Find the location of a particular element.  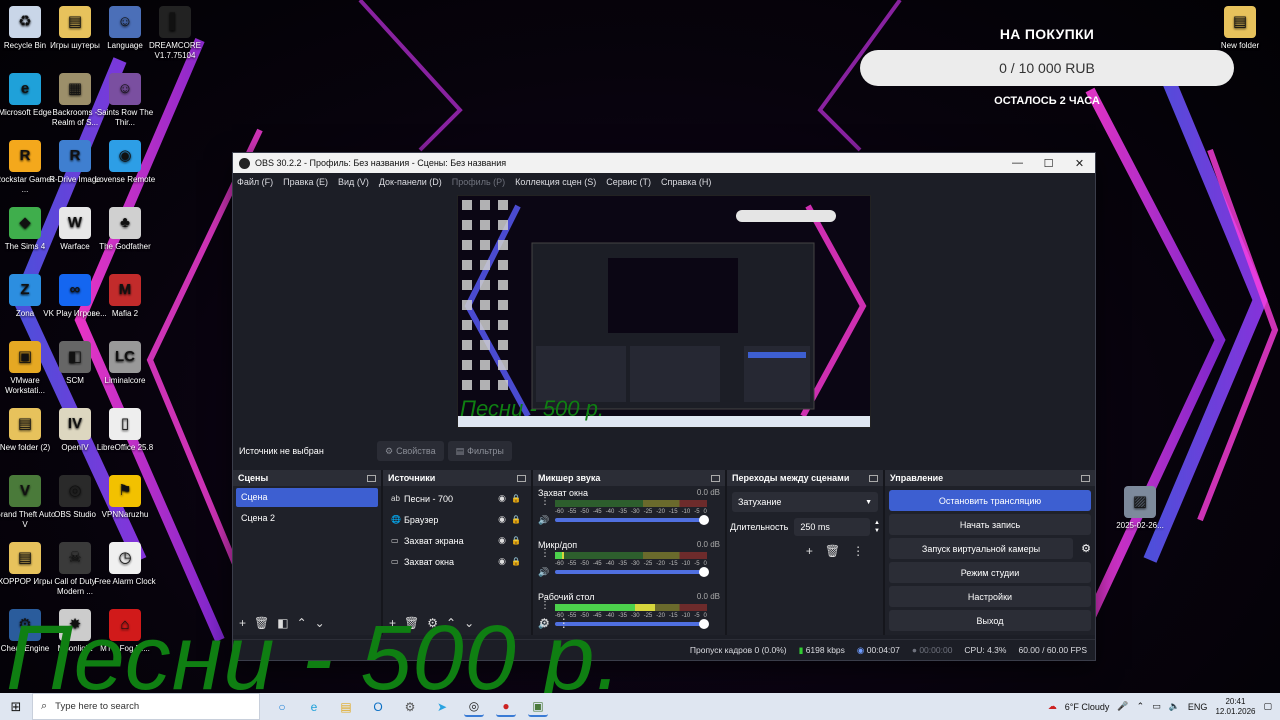

desktop-icon: LC Liminalcore is located at coordinates (125, 363).